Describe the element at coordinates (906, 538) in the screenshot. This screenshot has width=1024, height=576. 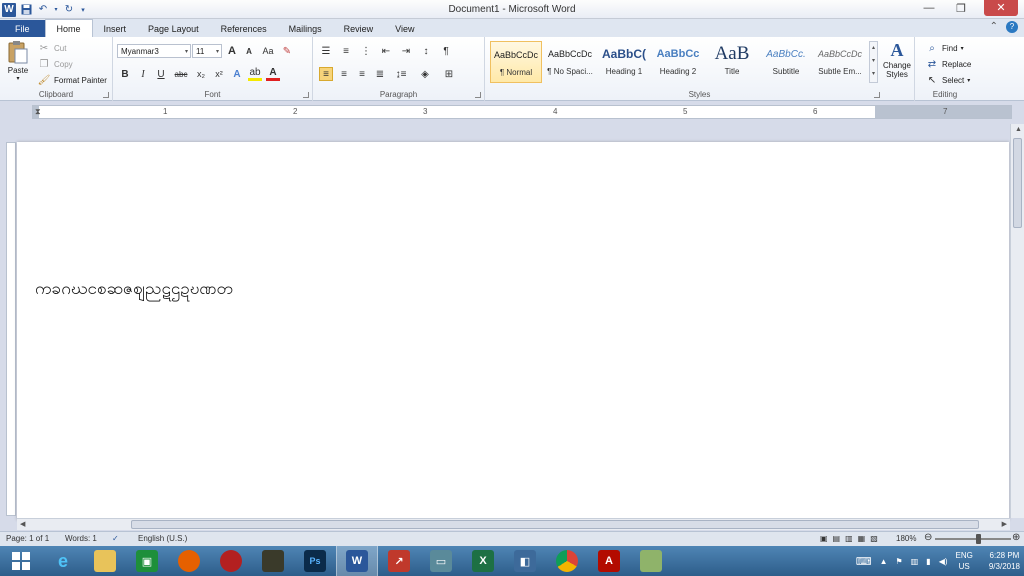
I see `zoom-level: 180%` at that location.